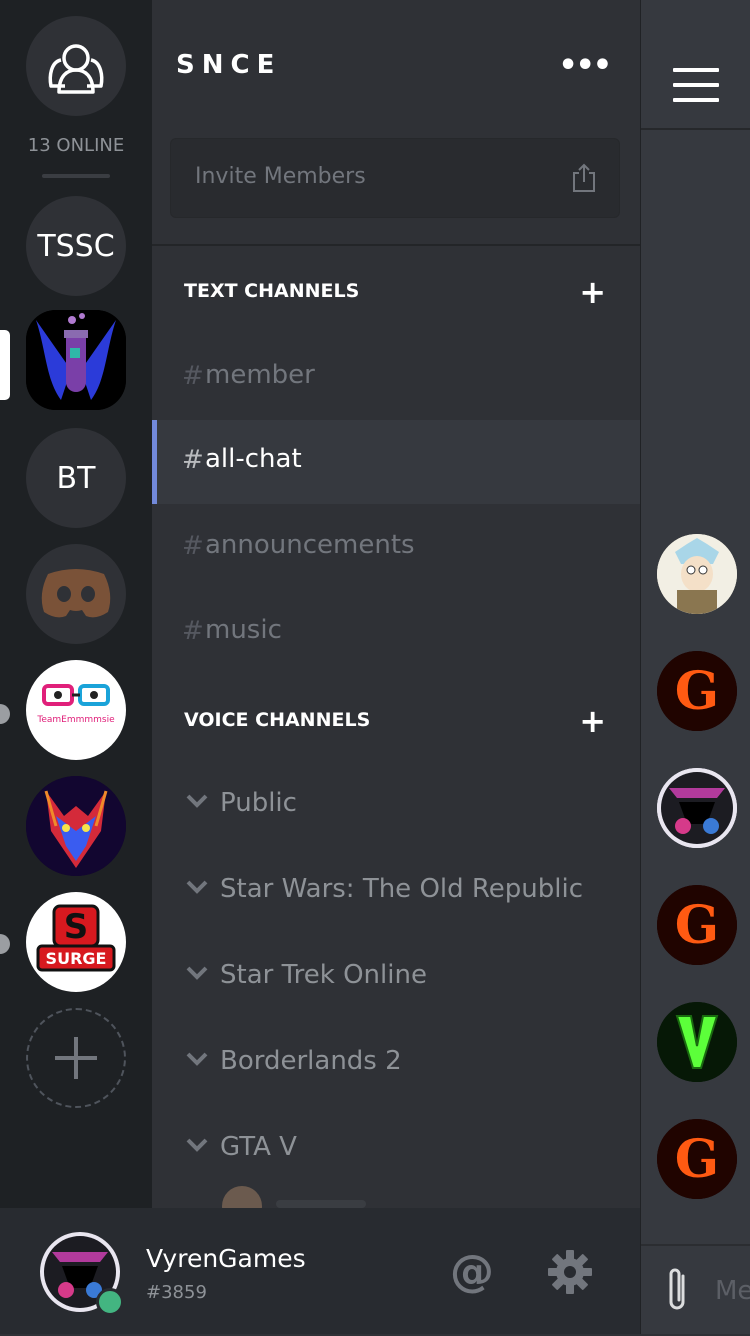  Describe the element at coordinates (570, 1272) in the screenshot. I see `settings-gear-icon` at that location.